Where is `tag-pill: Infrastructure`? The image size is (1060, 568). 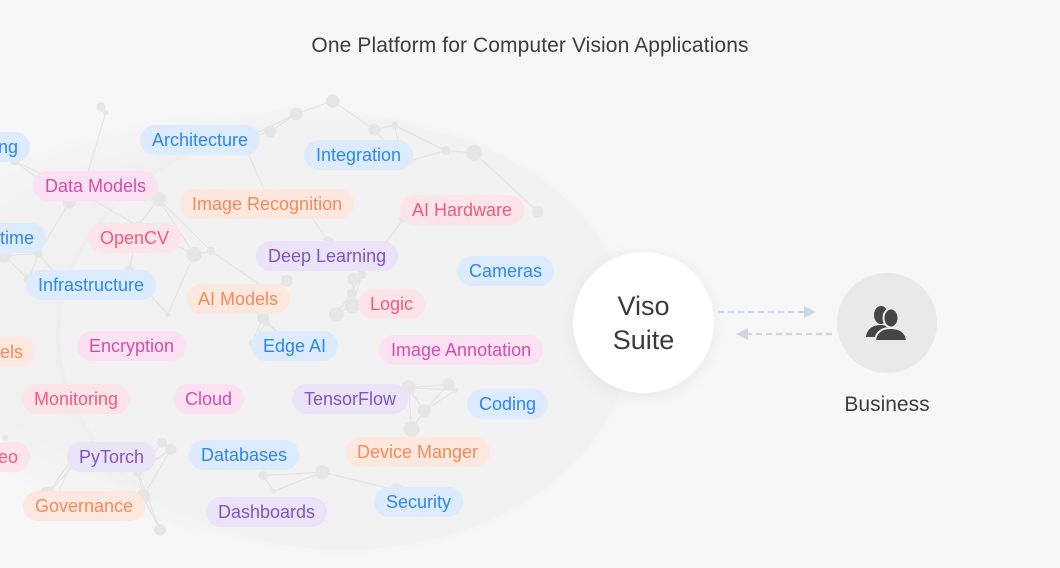 tag-pill: Infrastructure is located at coordinates (91, 285).